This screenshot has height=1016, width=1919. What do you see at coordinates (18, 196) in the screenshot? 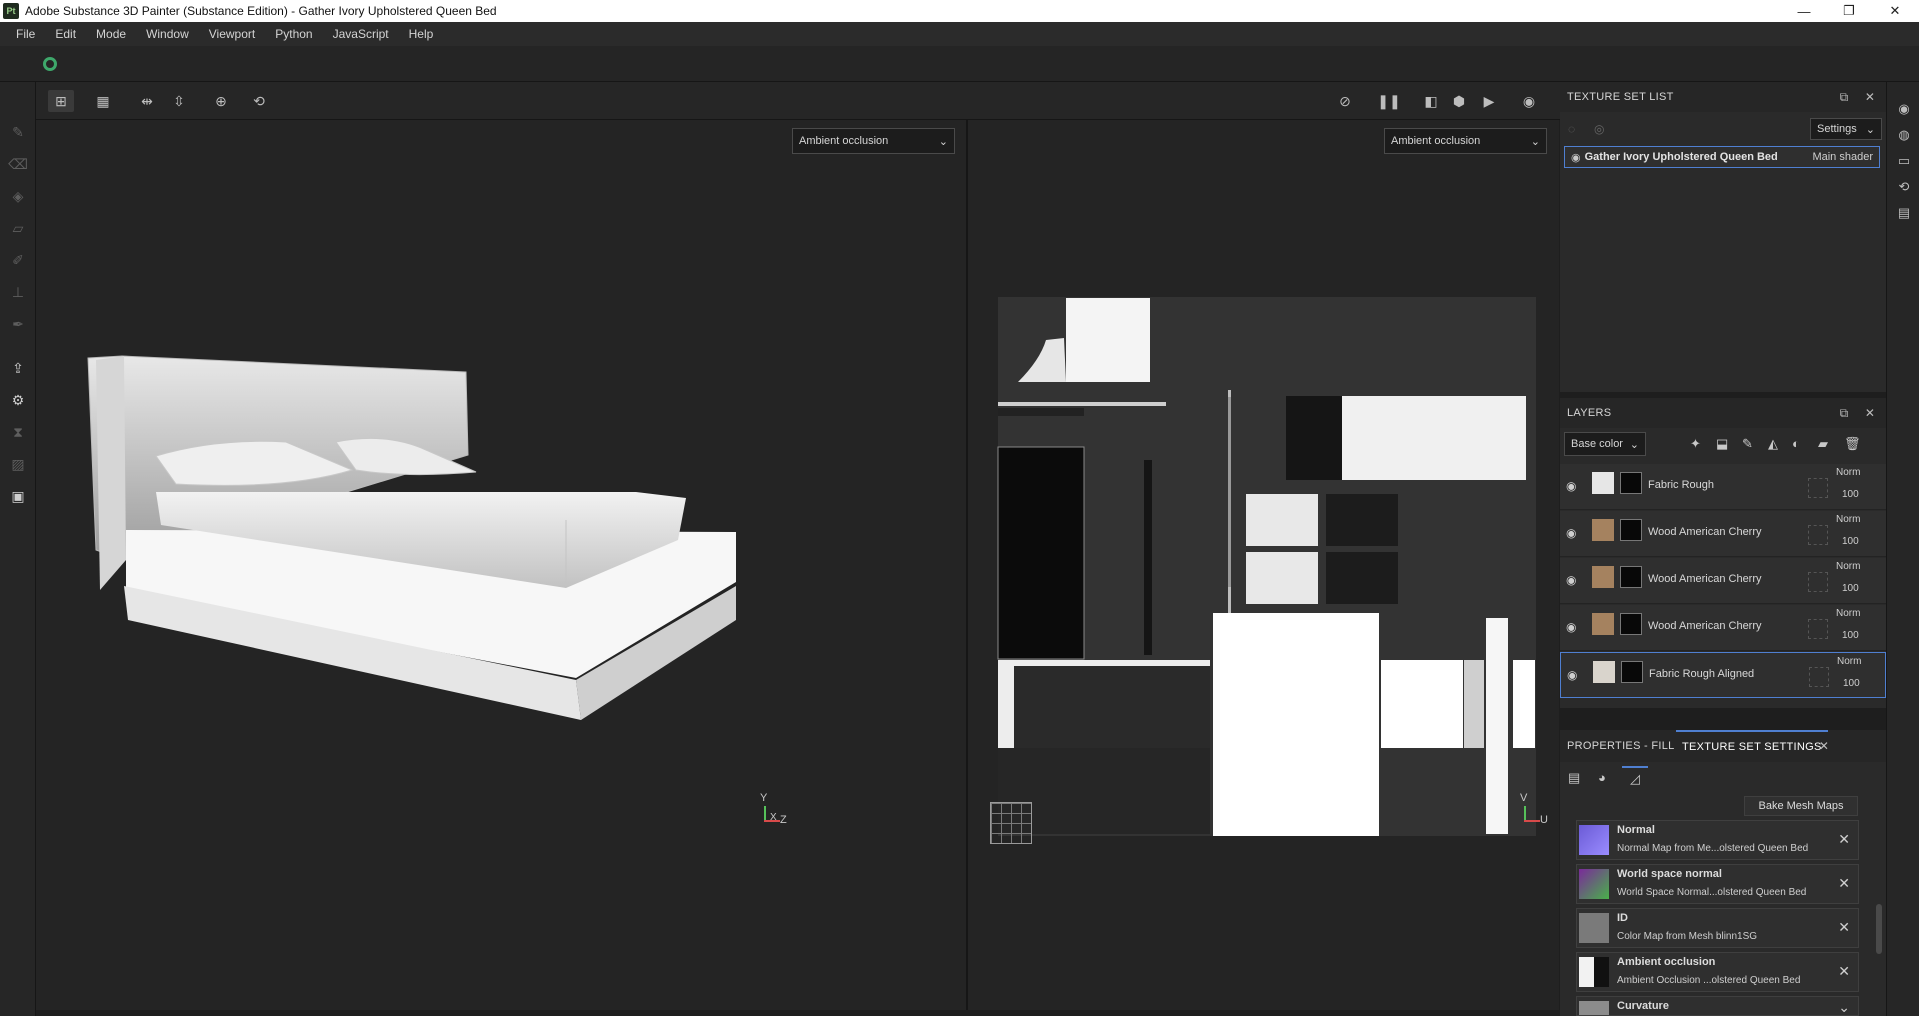
I see `projection-icon: ◈` at bounding box center [18, 196].